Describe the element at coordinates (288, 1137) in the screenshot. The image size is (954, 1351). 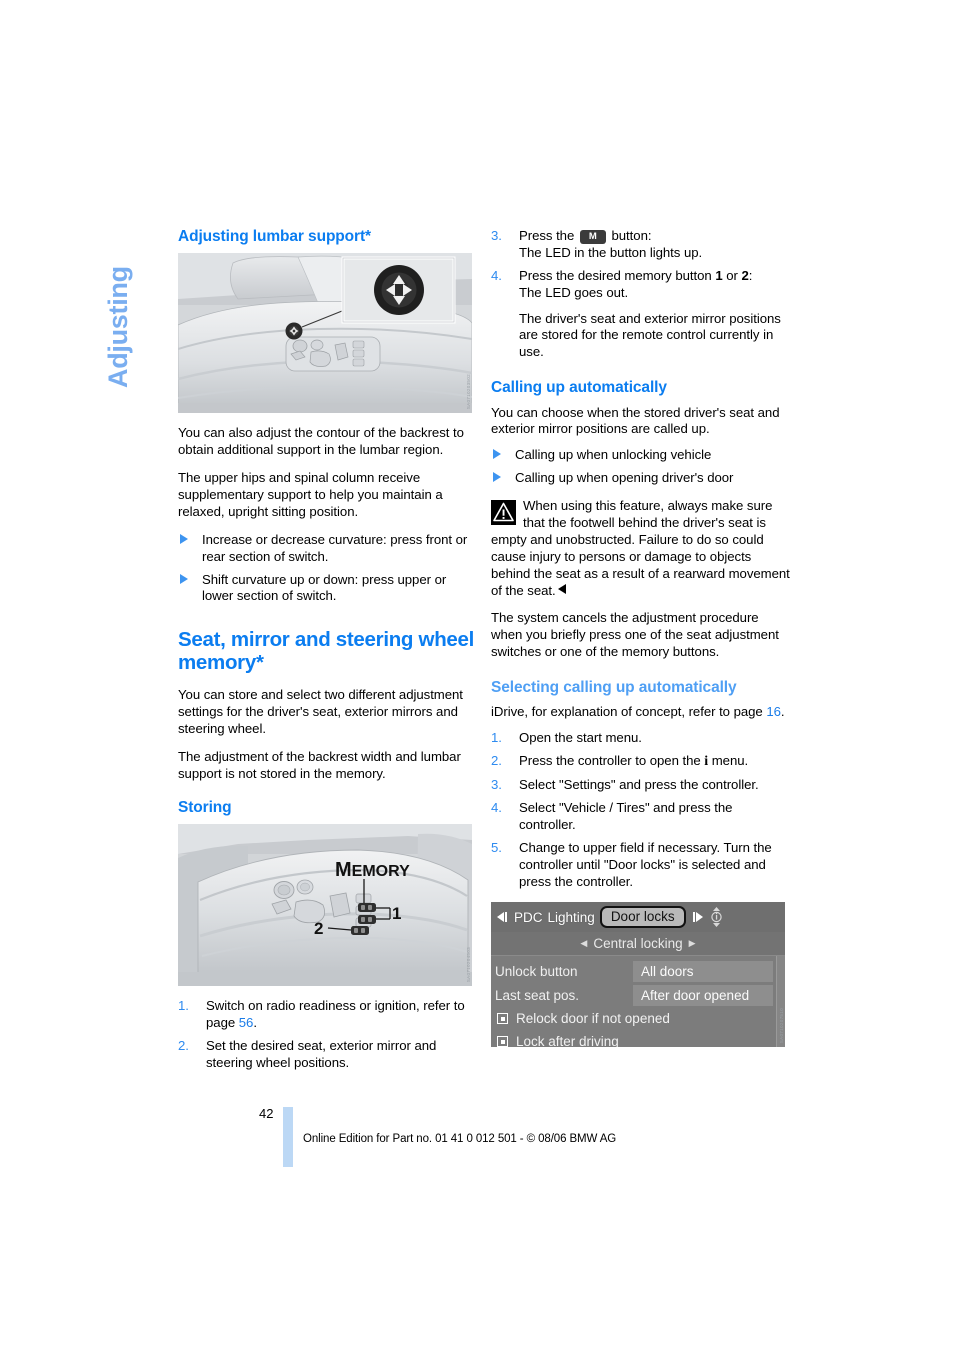
I see `footer-accent-bar` at that location.